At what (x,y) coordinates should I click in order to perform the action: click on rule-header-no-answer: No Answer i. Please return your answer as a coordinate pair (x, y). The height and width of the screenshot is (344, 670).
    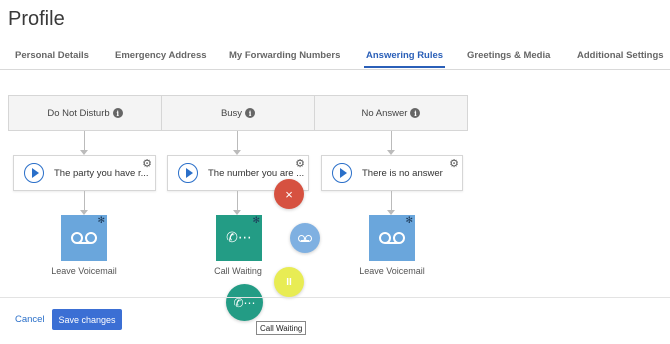
    Looking at the image, I should click on (391, 113).